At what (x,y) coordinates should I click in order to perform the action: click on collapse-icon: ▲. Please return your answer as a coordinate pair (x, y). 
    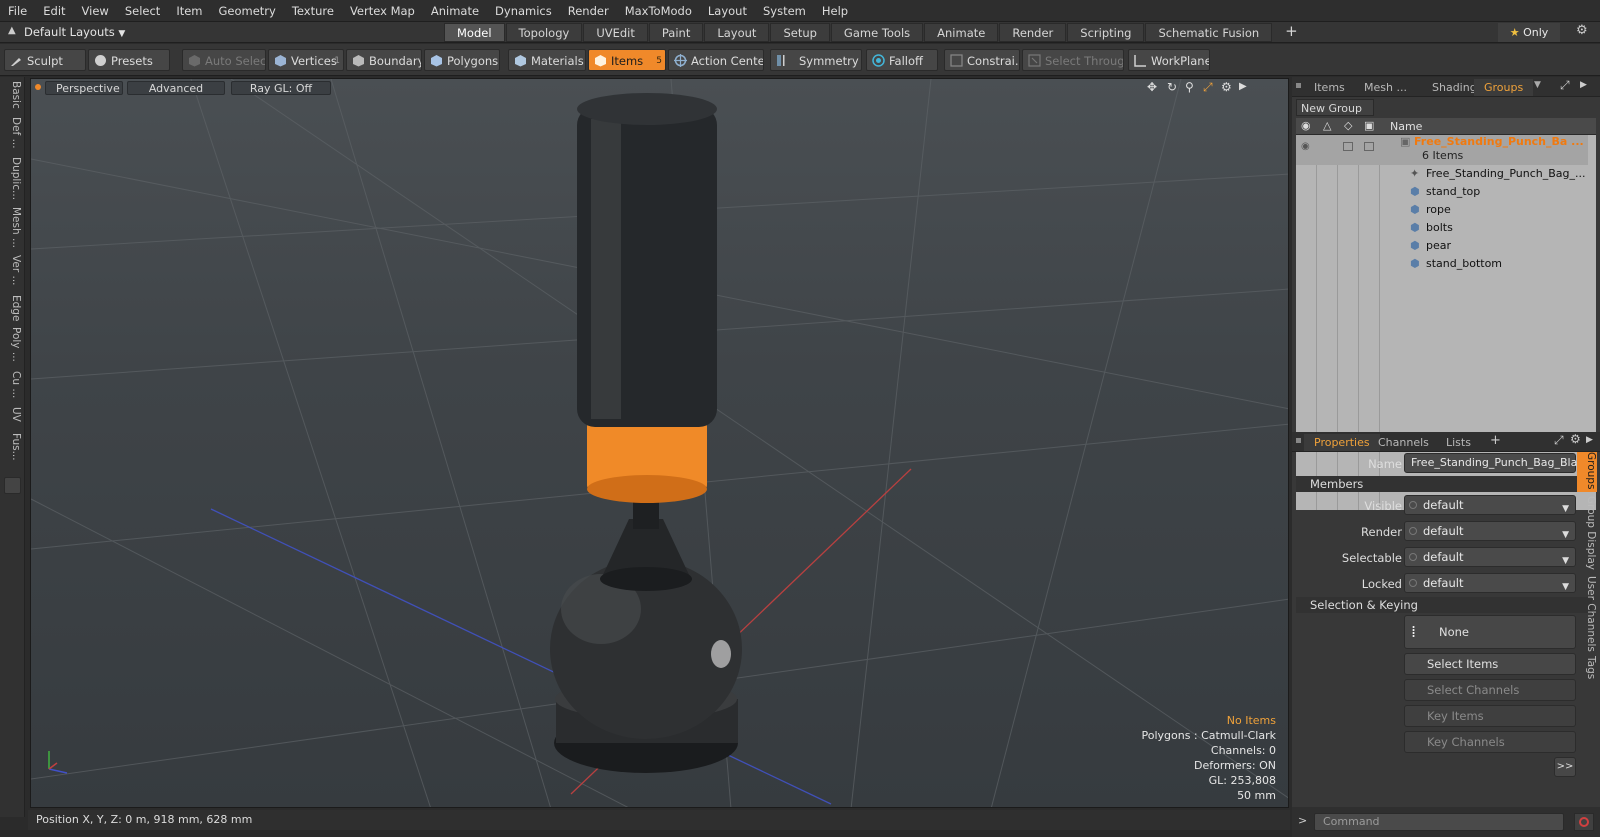
    Looking at the image, I should click on (14, 32).